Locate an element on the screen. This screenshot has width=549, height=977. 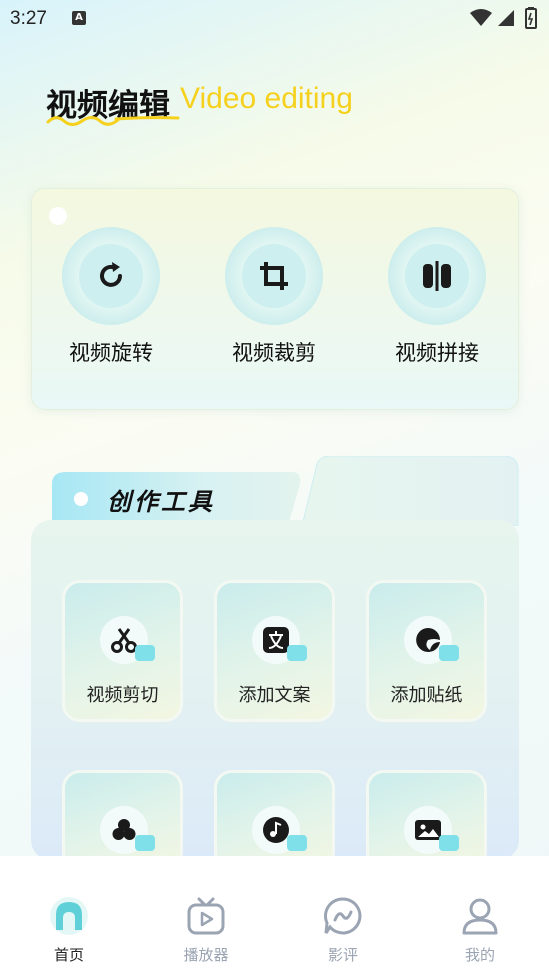
wifi-icon is located at coordinates (481, 17).